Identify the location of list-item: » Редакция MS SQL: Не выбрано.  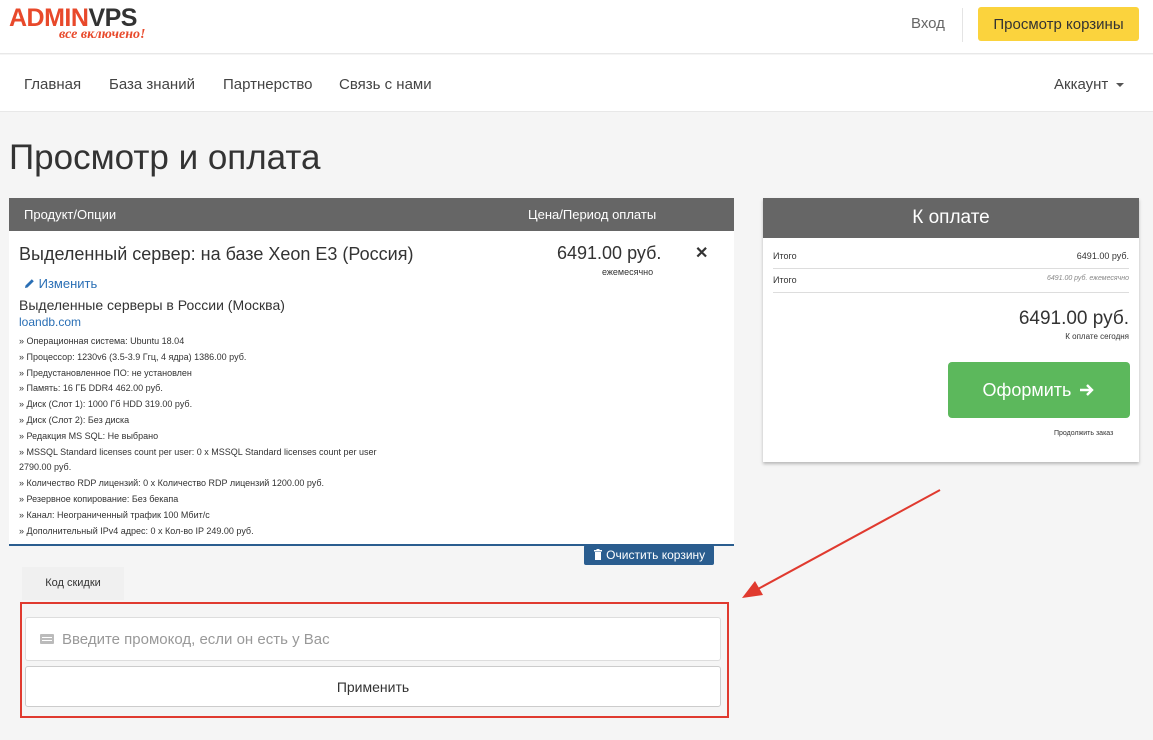
(89, 435).